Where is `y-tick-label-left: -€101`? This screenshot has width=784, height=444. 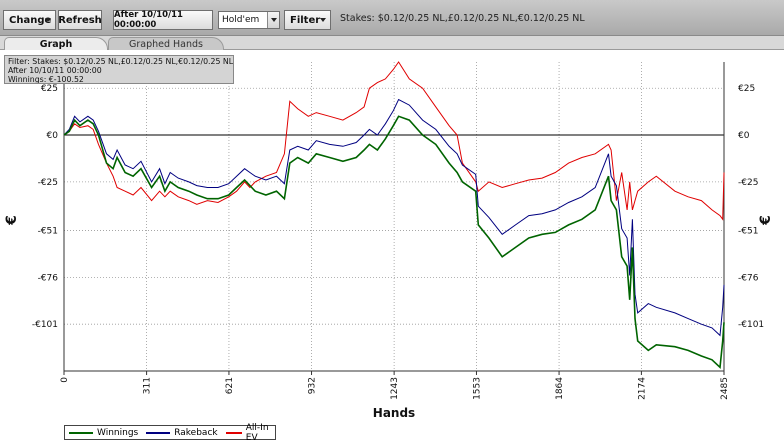
y-tick-label-left: -€101 is located at coordinates (45, 325).